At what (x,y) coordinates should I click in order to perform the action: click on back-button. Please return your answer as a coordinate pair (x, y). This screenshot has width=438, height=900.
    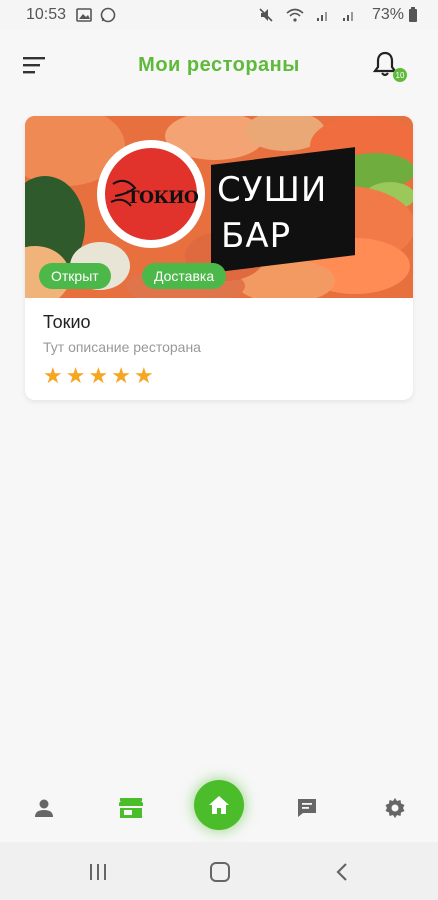
    Looking at the image, I should click on (342, 872).